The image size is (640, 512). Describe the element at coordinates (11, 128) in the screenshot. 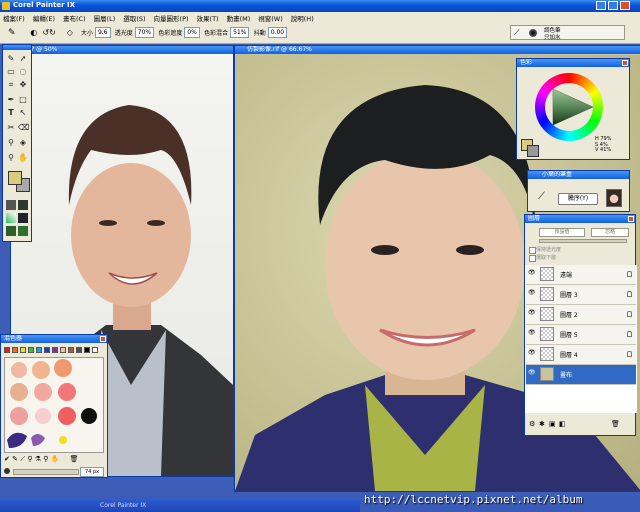

I see `scissors-icon: ✂` at that location.